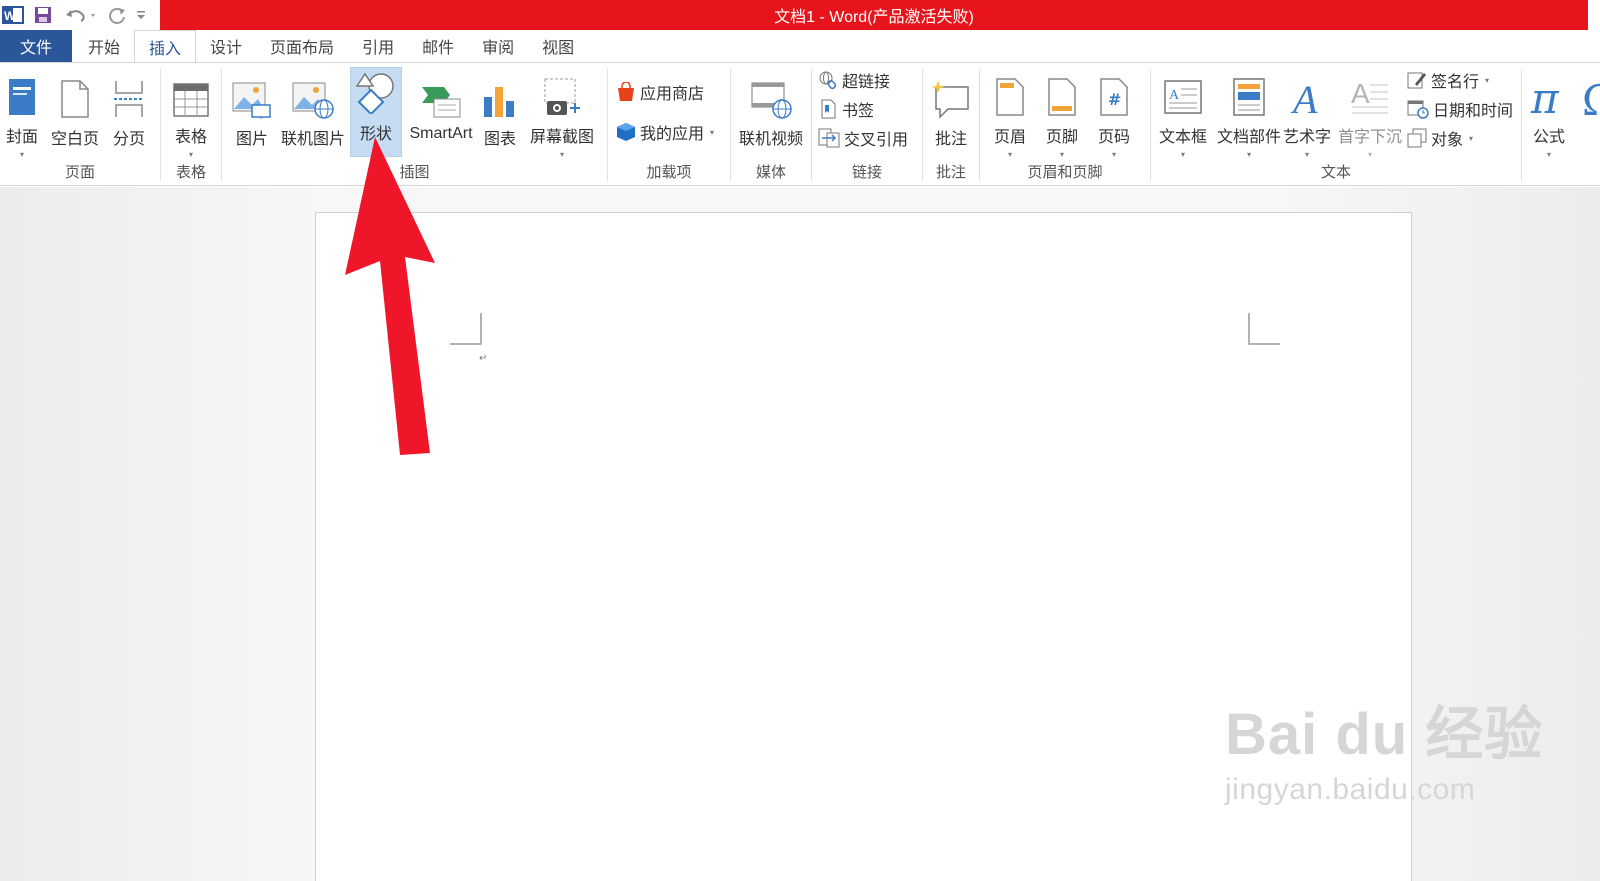 This screenshot has height=881, width=1600. I want to click on drop-cap-button: A 首字下沉 ▾, so click(1370, 113).